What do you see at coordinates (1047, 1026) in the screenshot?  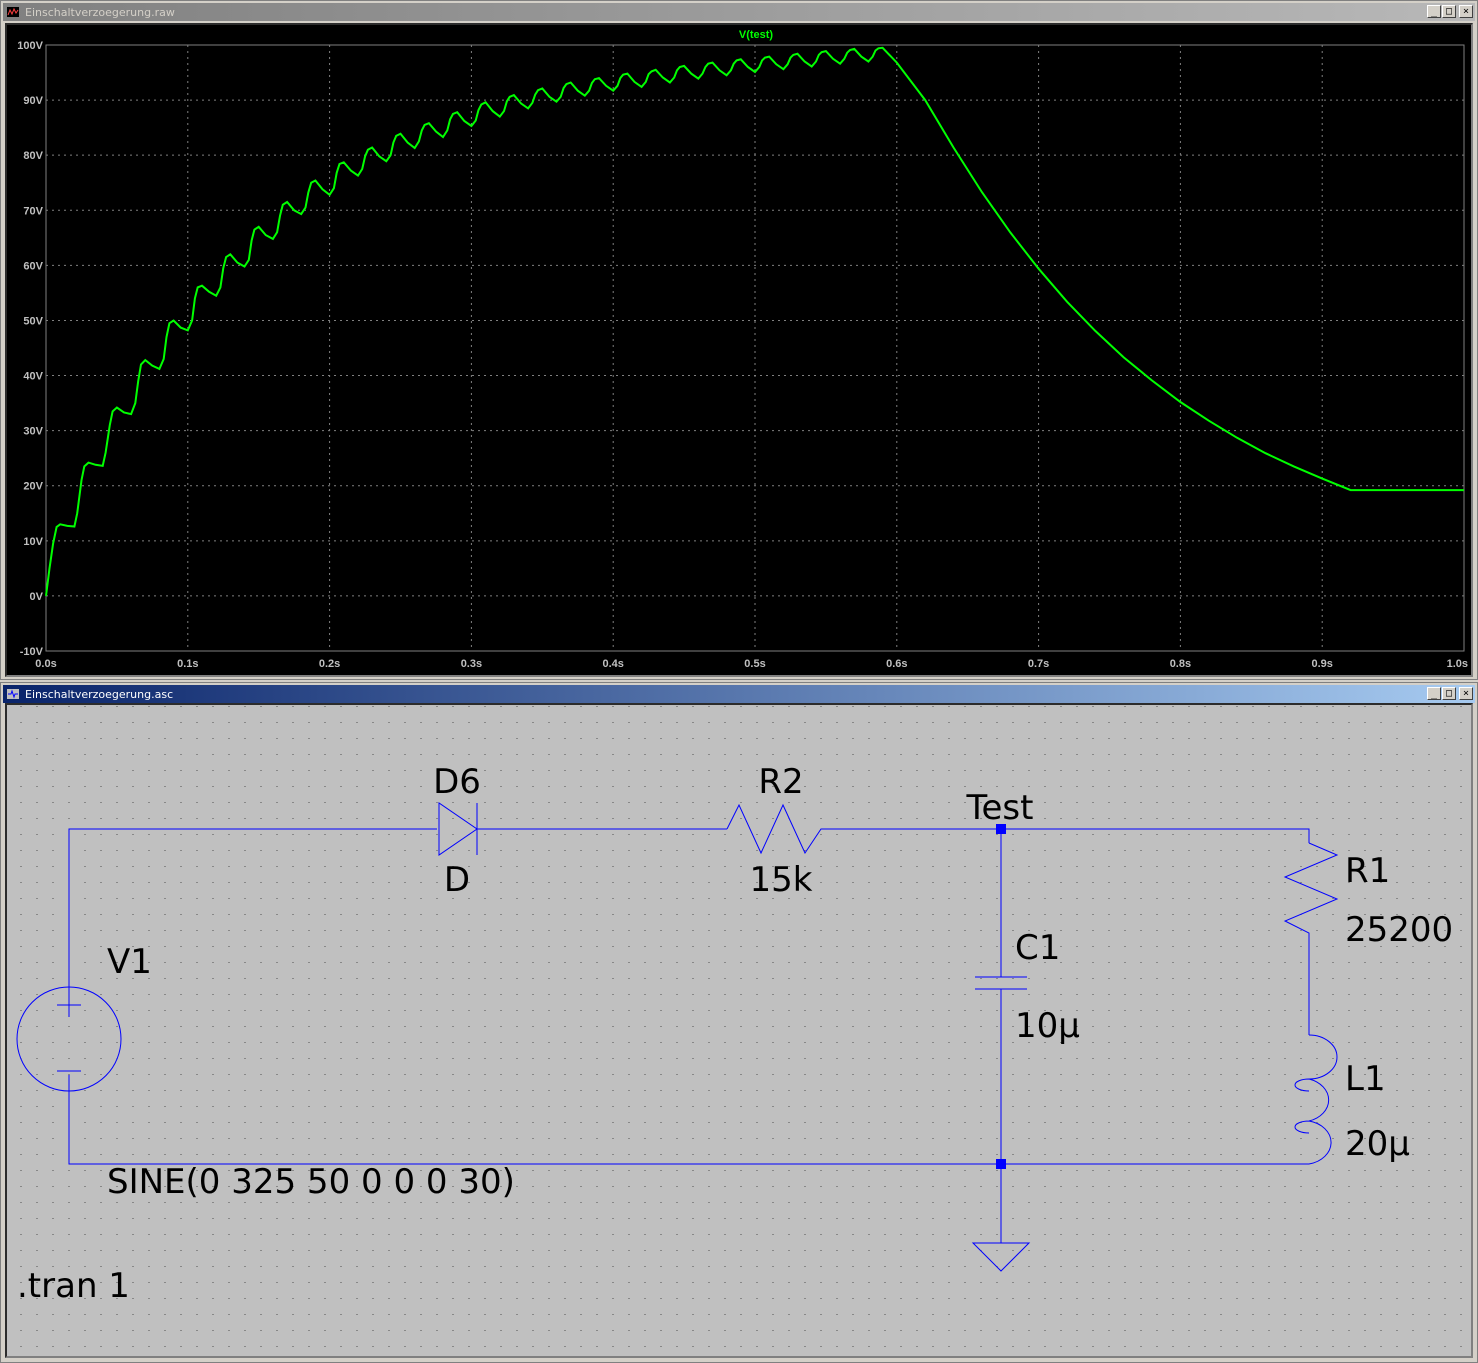 I see `capacitor-c1-value: 10µ` at bounding box center [1047, 1026].